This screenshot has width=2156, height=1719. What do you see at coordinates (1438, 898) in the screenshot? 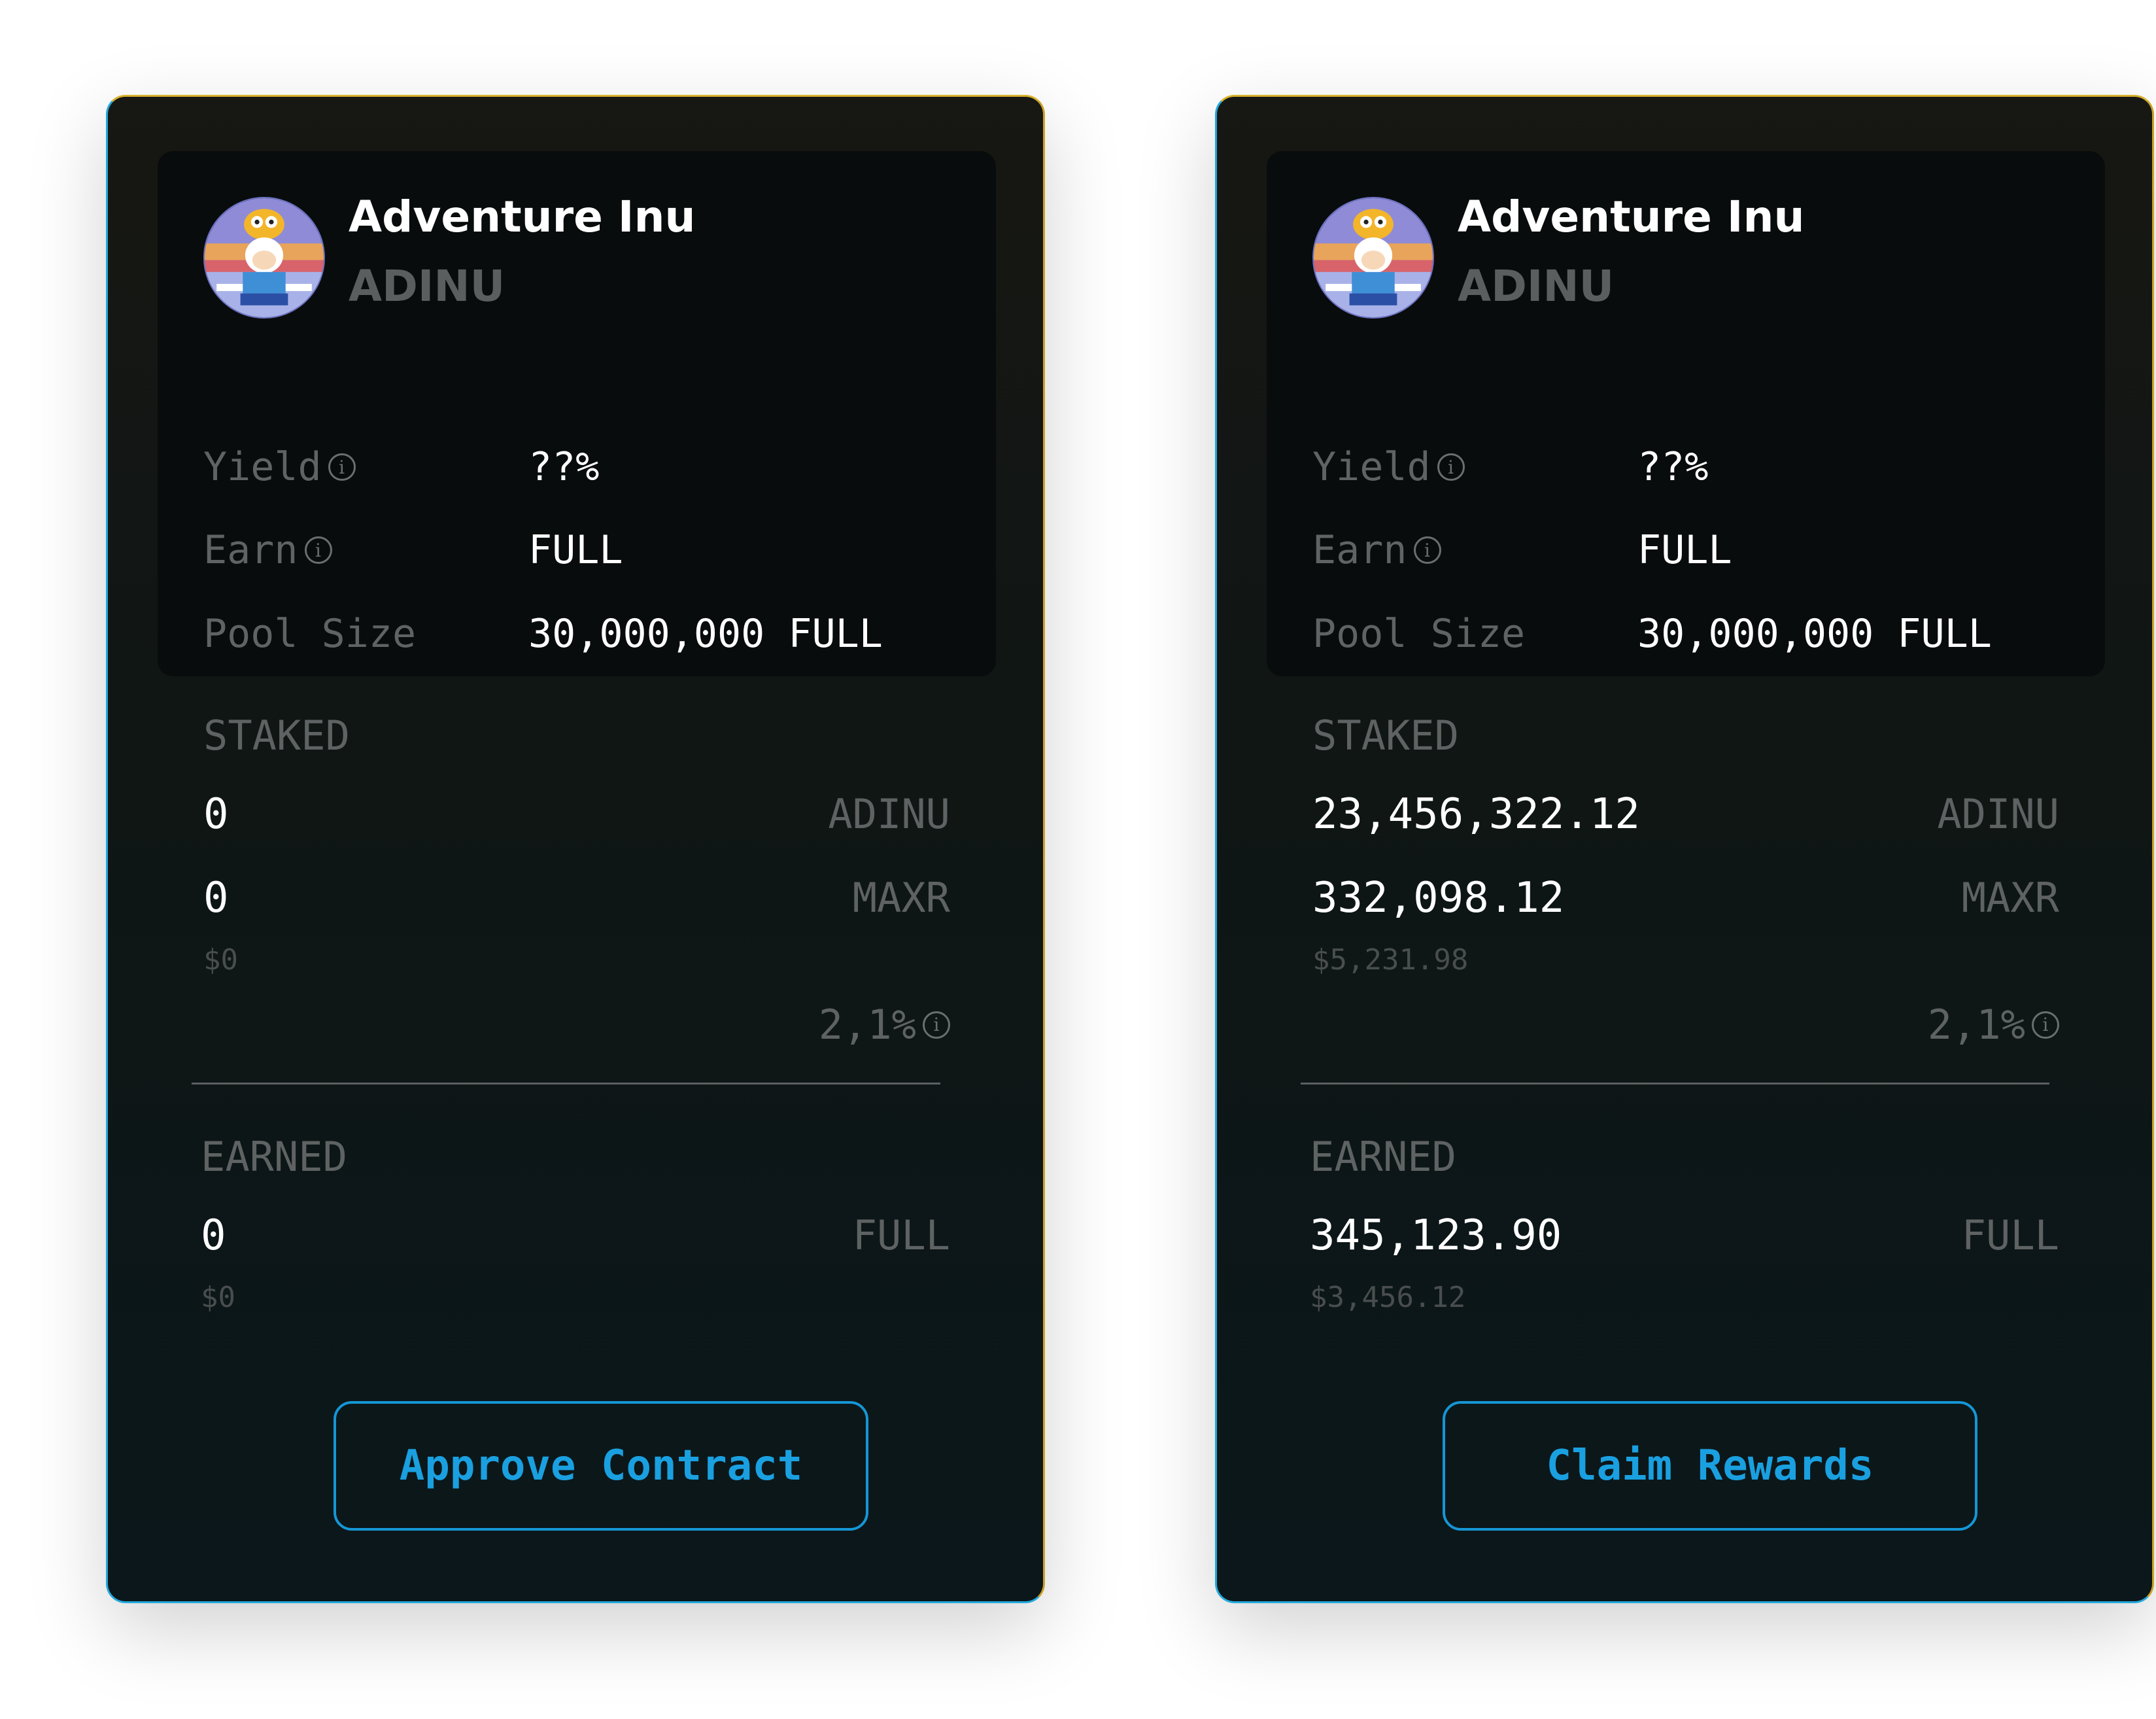
I see `staked-secondary-amount: 332,098.12` at bounding box center [1438, 898].